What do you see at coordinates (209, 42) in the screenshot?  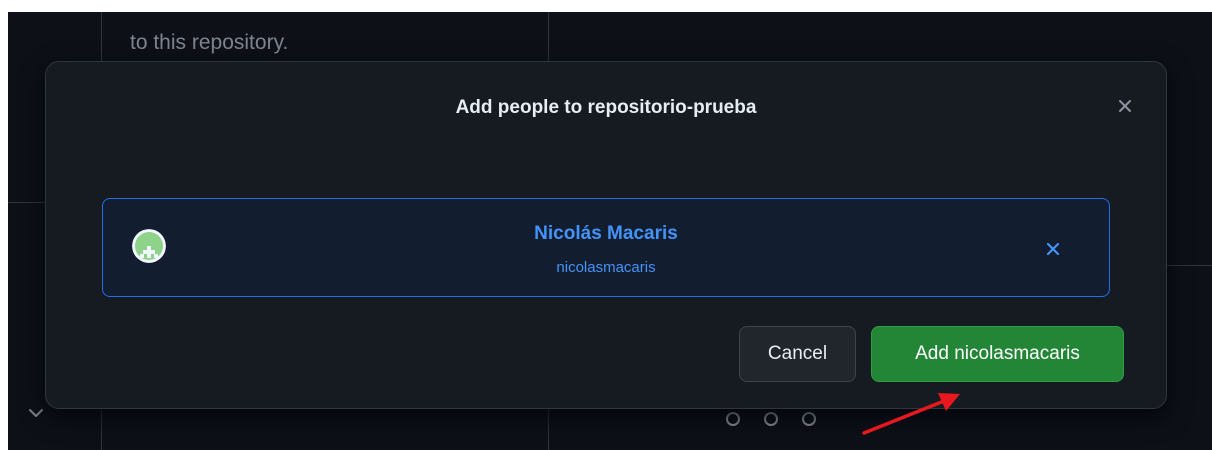 I see `background-text: to this repository.` at bounding box center [209, 42].